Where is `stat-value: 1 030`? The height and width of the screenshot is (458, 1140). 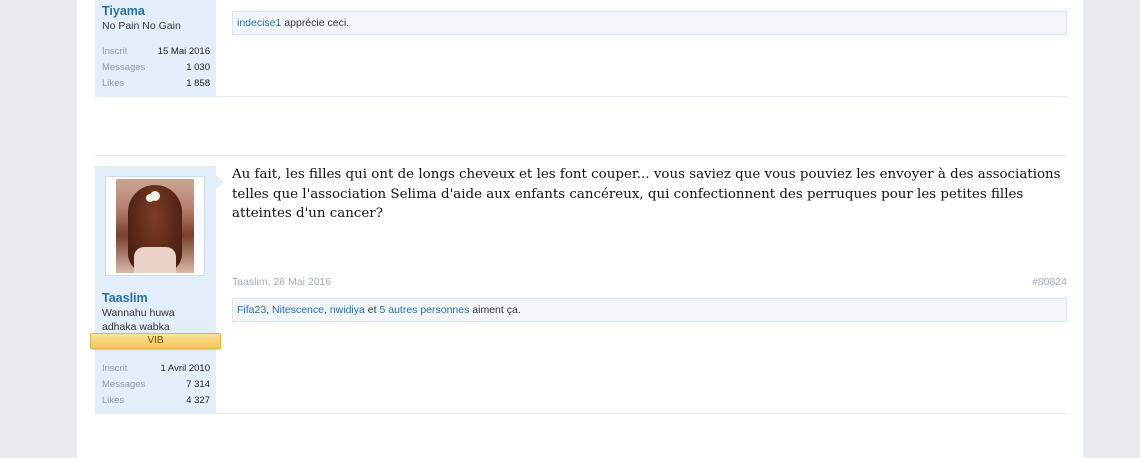 stat-value: 1 030 is located at coordinates (198, 67).